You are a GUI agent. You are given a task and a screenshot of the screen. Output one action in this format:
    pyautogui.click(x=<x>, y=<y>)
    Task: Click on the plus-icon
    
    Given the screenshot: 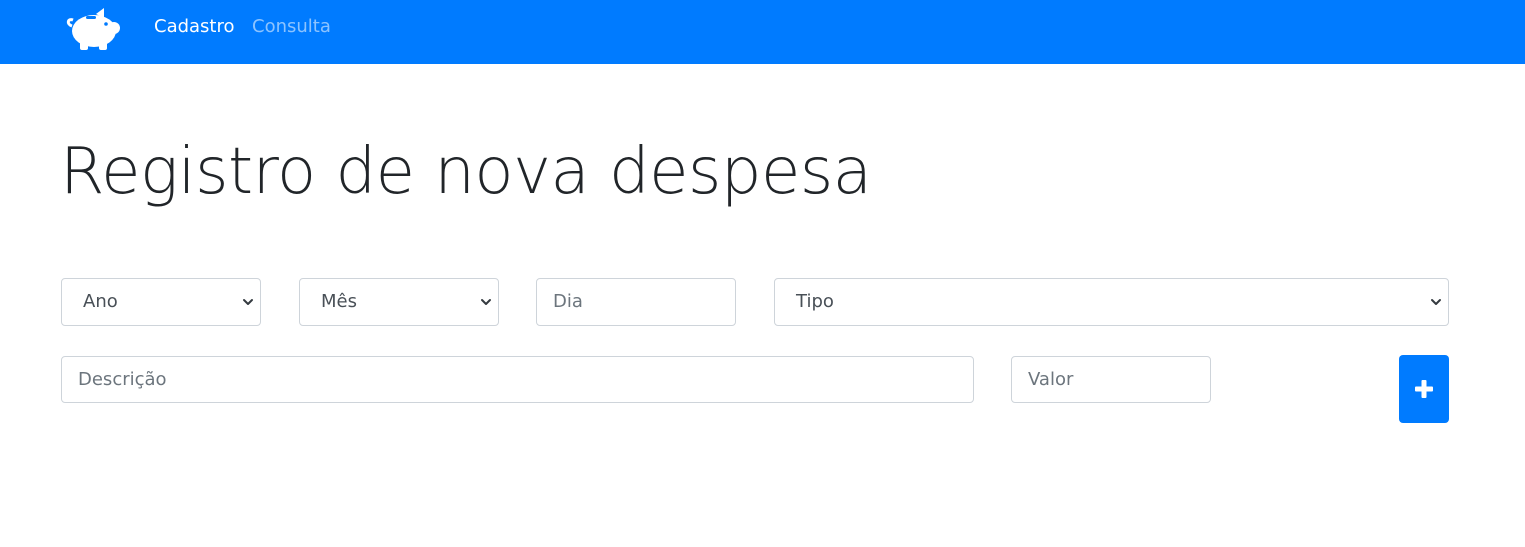 What is the action you would take?
    pyautogui.click(x=1424, y=389)
    